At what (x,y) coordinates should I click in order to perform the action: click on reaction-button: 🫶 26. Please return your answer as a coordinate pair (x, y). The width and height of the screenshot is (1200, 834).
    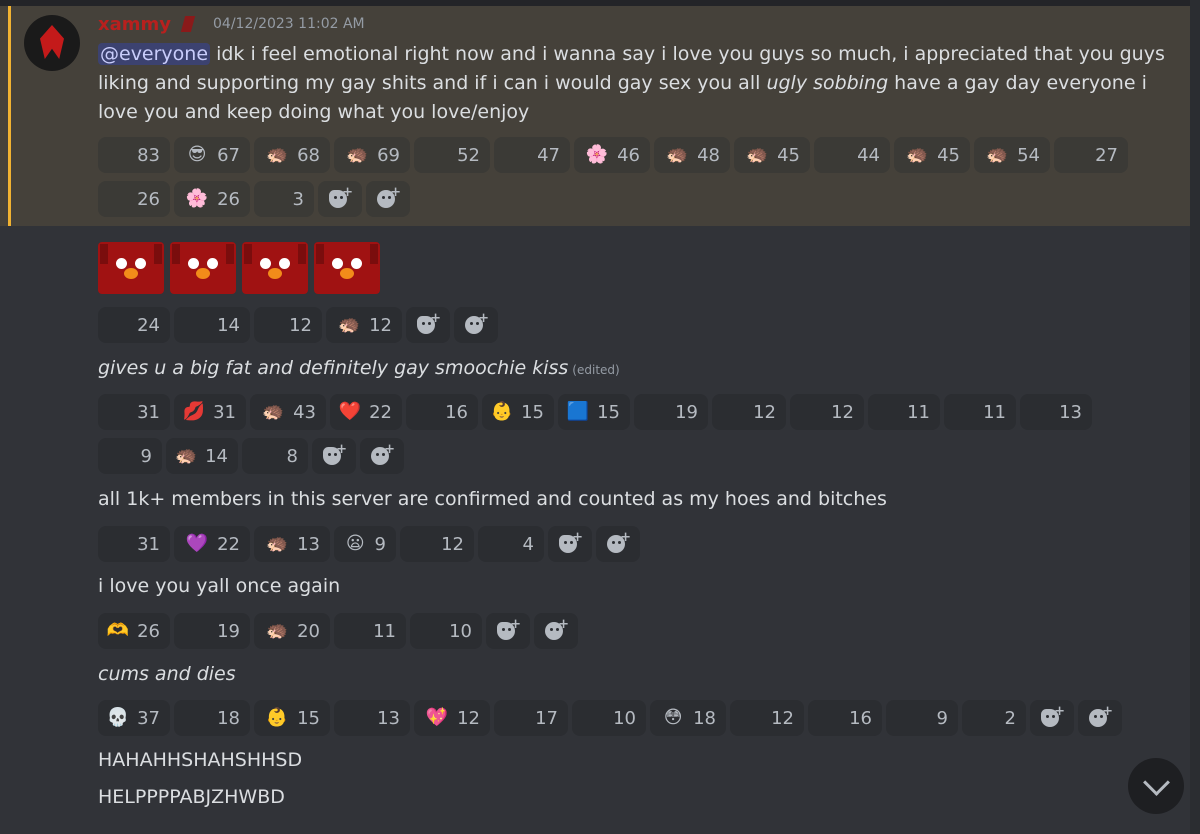
    Looking at the image, I should click on (134, 631).